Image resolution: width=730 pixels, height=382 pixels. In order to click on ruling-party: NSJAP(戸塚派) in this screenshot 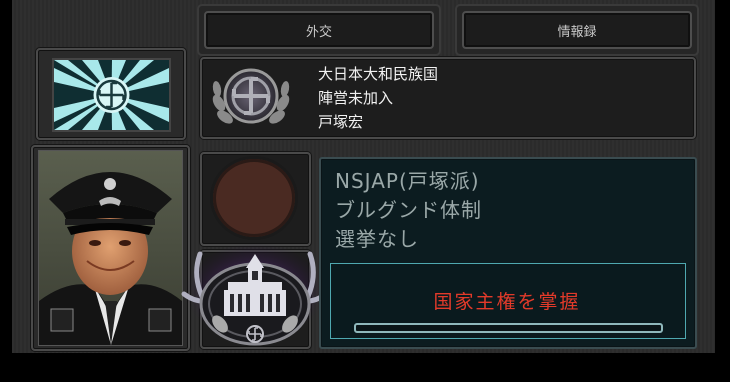, I will do `click(407, 181)`.